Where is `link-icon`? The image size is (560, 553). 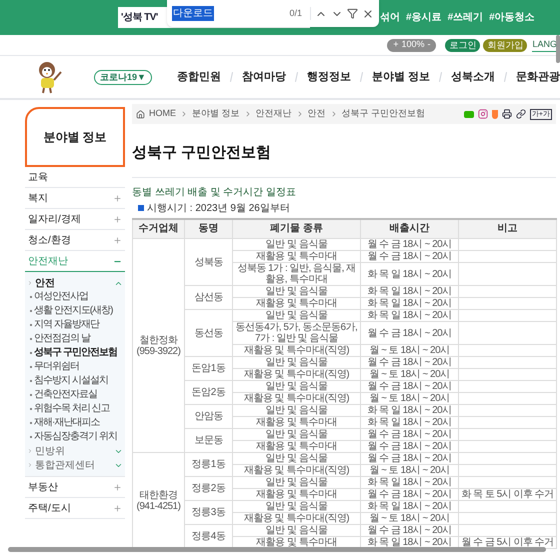 link-icon is located at coordinates (521, 114).